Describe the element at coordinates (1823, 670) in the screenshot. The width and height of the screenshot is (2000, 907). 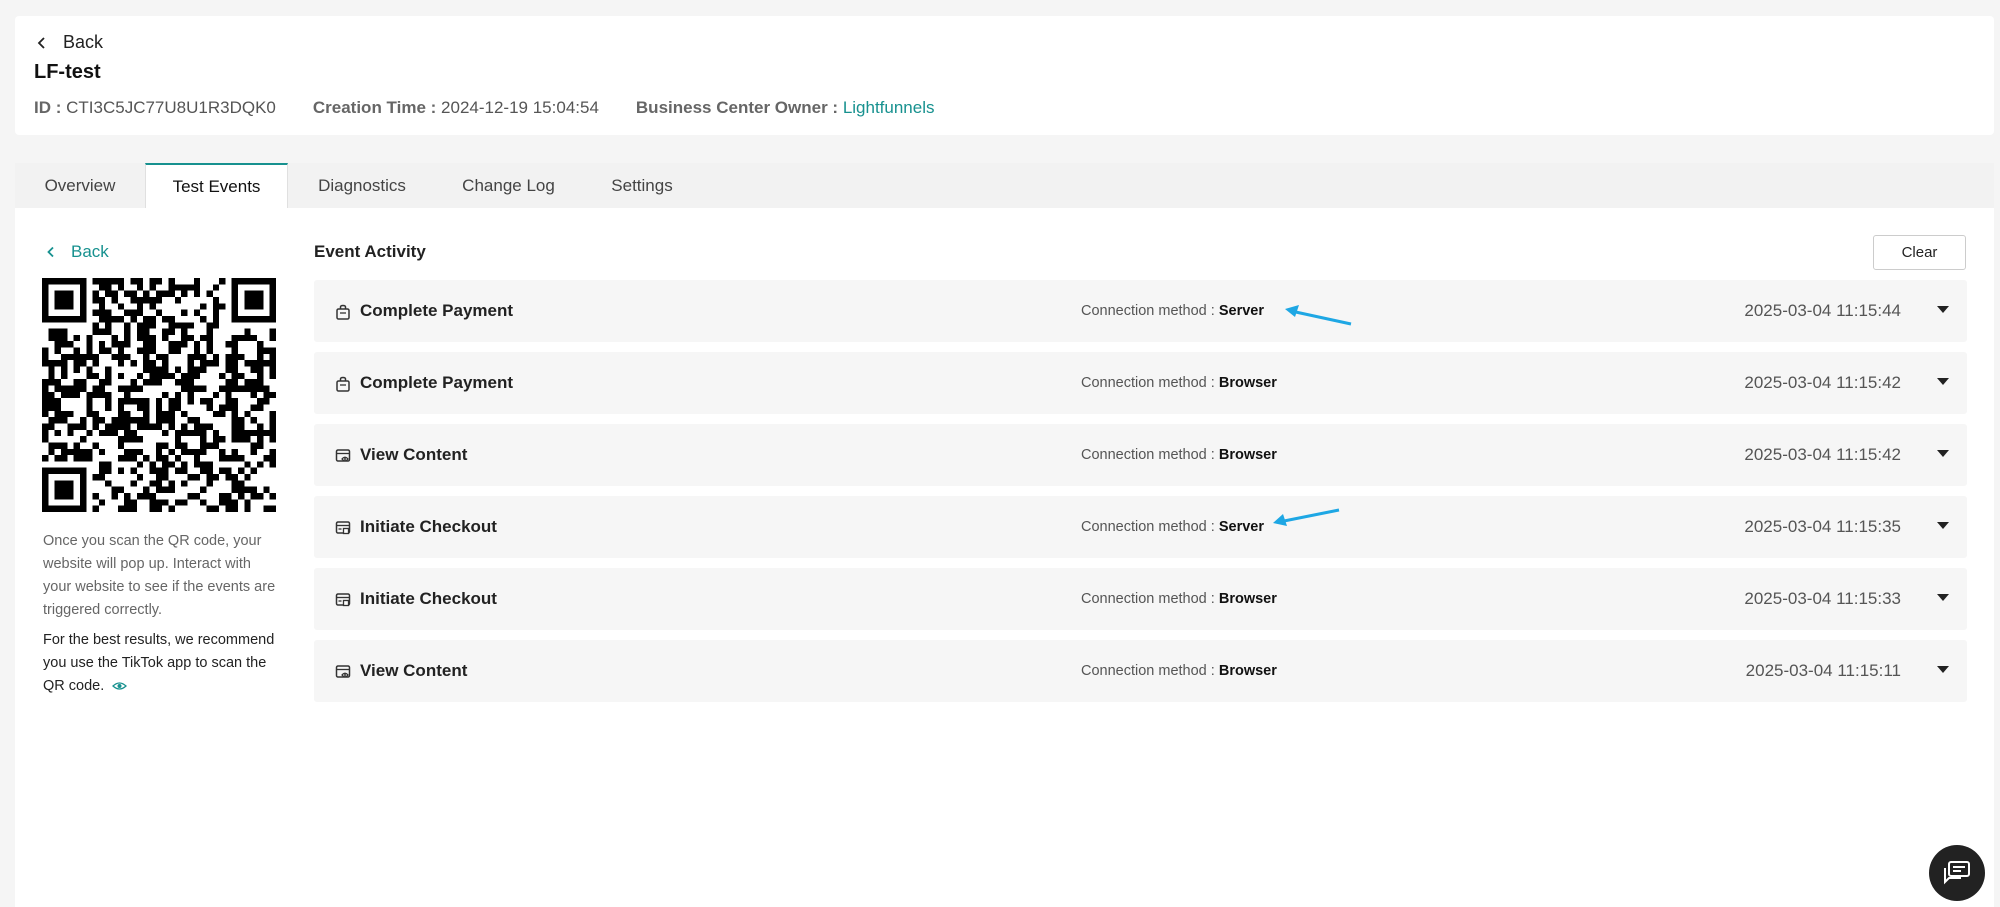
I see `event-timestamp: 2025-03-04 11:15:11` at that location.